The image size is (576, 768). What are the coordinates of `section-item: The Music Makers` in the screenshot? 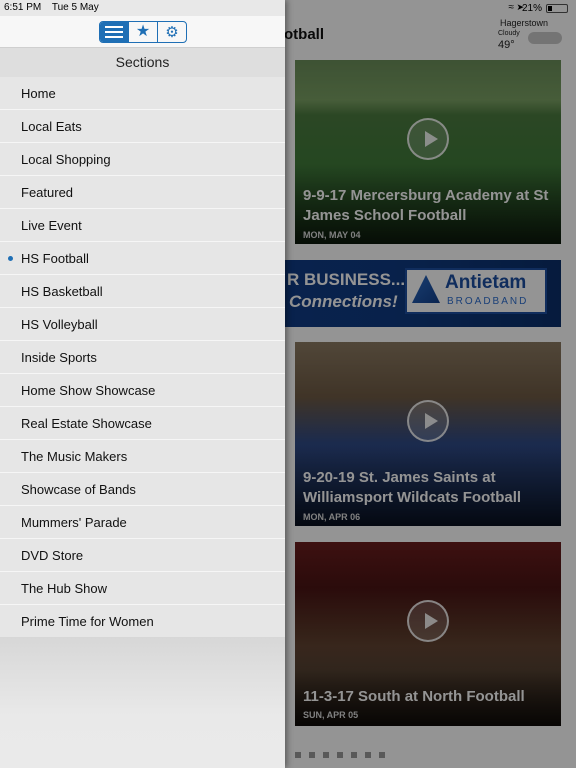 It's located at (142, 456).